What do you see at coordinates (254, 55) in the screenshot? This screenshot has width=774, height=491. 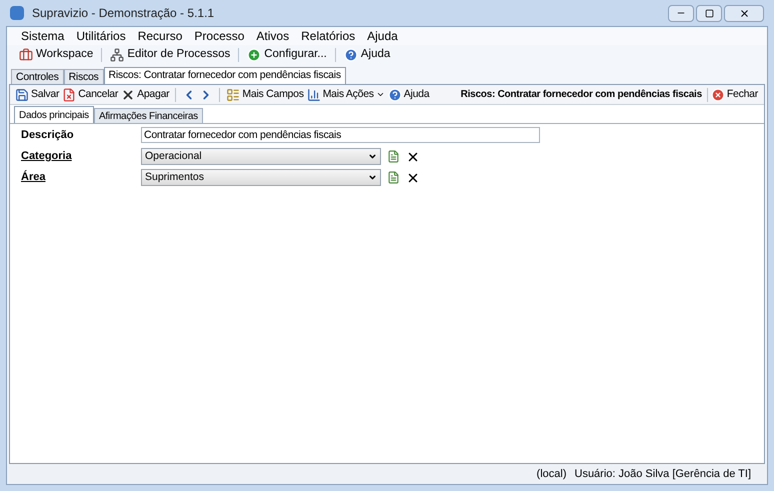 I see `plus-icon` at bounding box center [254, 55].